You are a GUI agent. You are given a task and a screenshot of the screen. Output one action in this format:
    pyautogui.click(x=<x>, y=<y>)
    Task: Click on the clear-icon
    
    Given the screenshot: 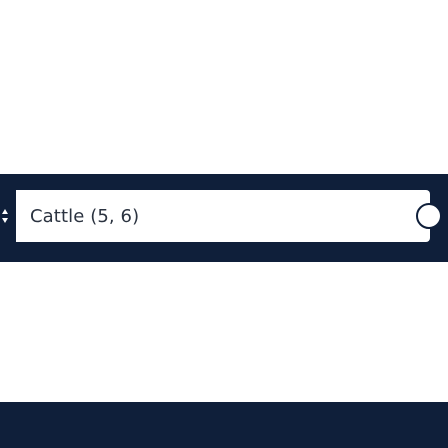 What is the action you would take?
    pyautogui.click(x=429, y=216)
    